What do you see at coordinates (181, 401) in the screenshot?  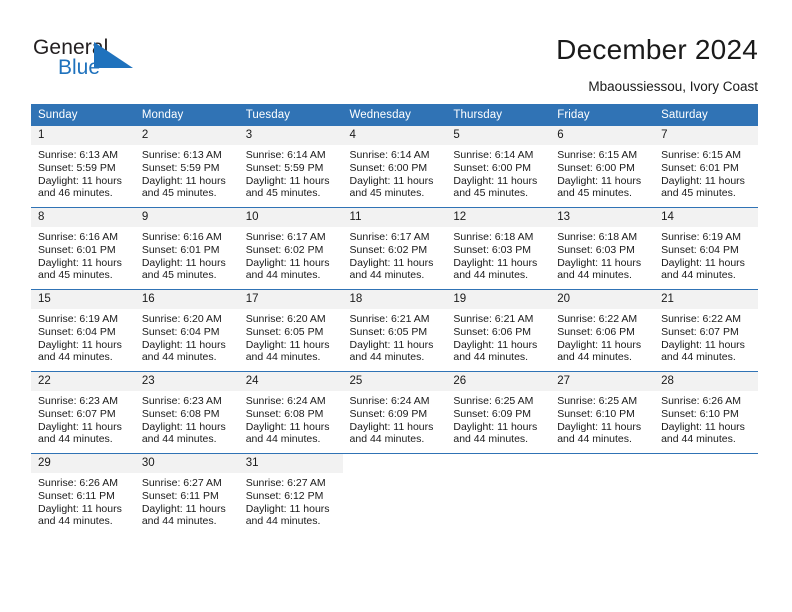 I see `sunrise-text: Sunrise: 6:23 AM` at bounding box center [181, 401].